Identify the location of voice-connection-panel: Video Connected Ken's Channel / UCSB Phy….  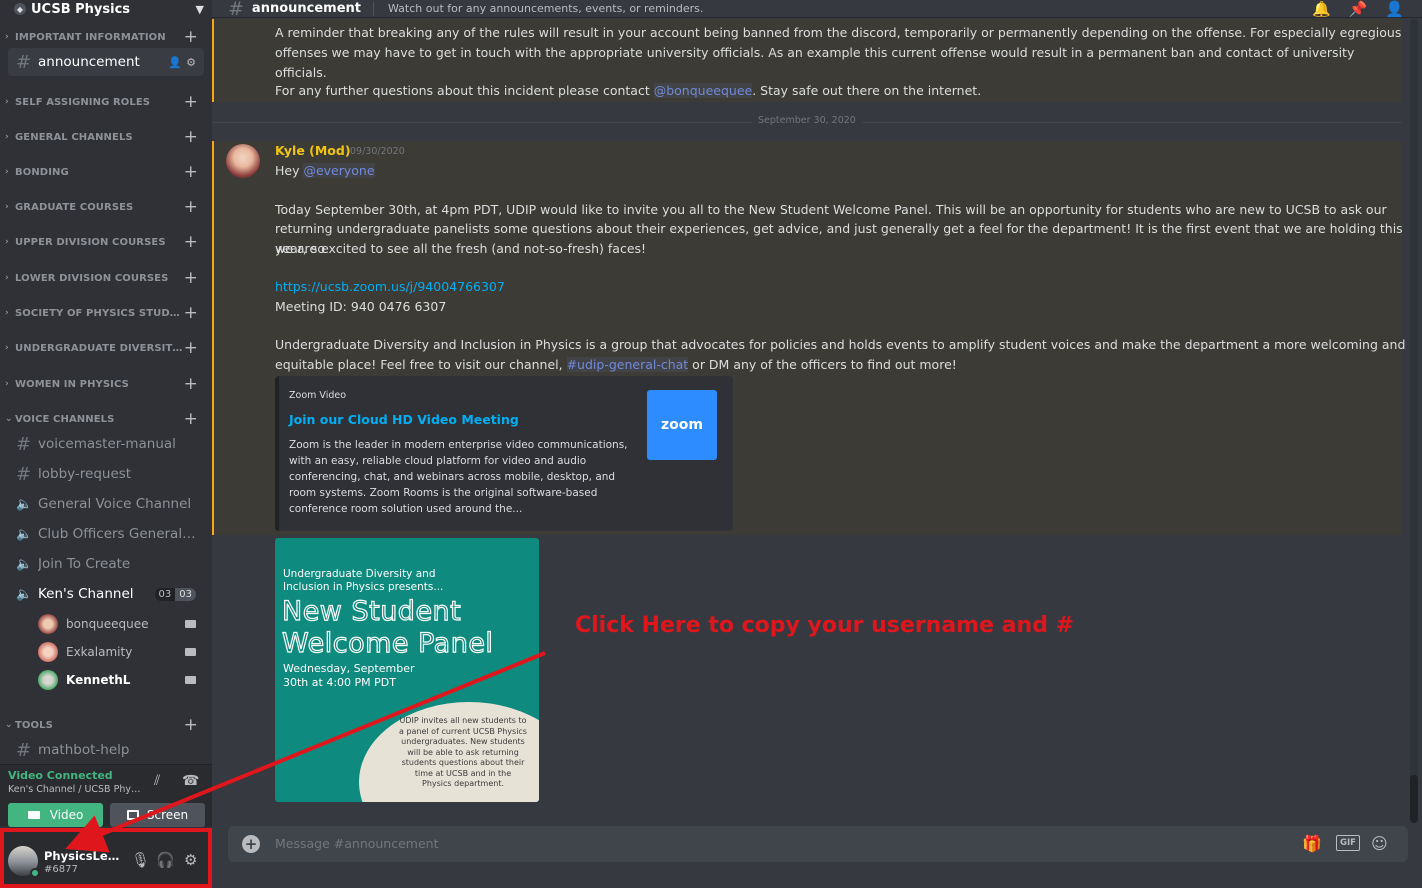
(106, 795).